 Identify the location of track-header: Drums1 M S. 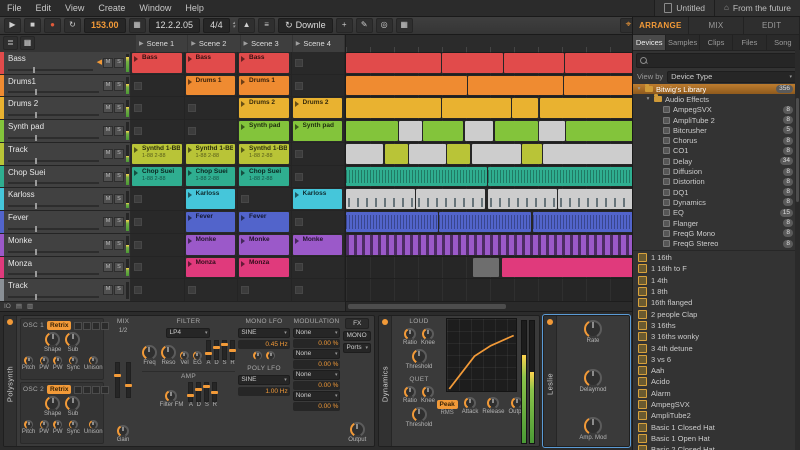
(65, 85).